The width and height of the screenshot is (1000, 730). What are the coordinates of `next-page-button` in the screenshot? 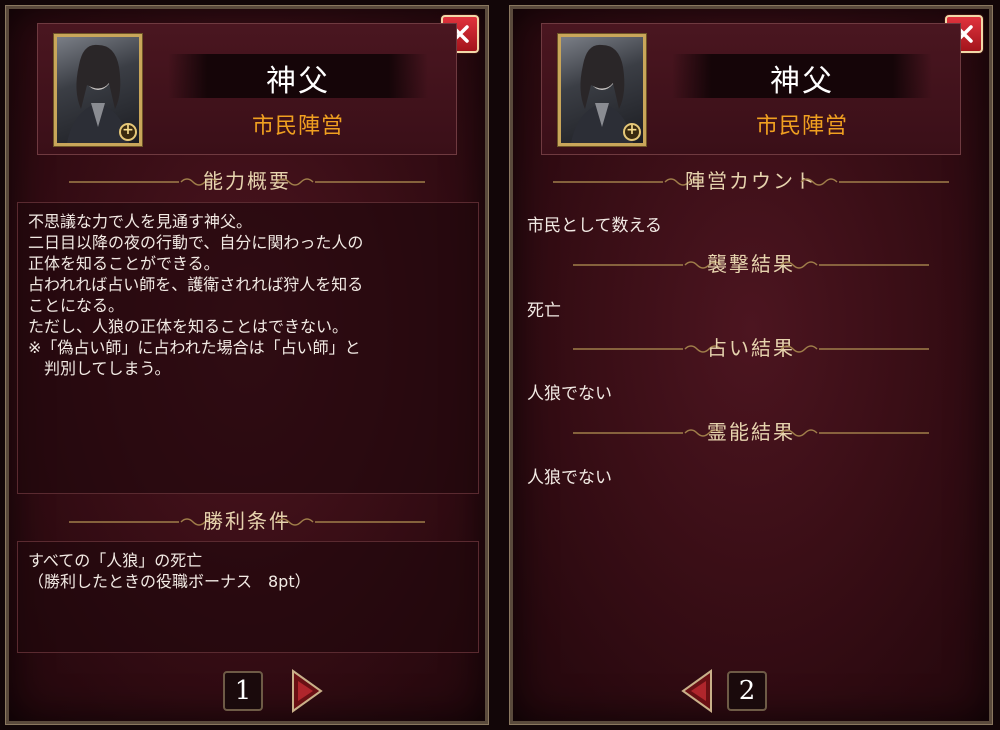 It's located at (307, 691).